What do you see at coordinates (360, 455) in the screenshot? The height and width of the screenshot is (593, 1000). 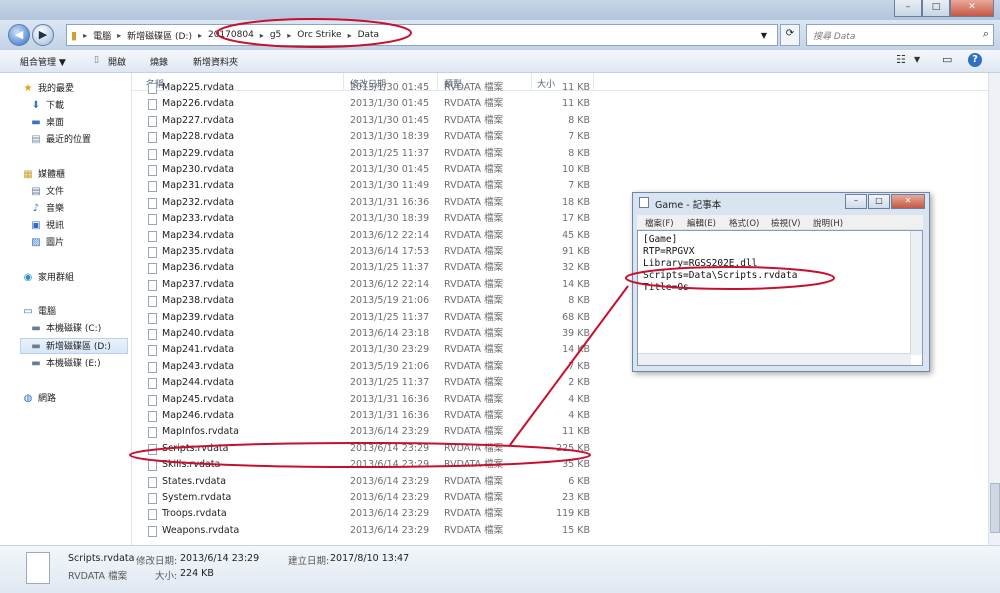 I see `annotation-ellipse-file` at bounding box center [360, 455].